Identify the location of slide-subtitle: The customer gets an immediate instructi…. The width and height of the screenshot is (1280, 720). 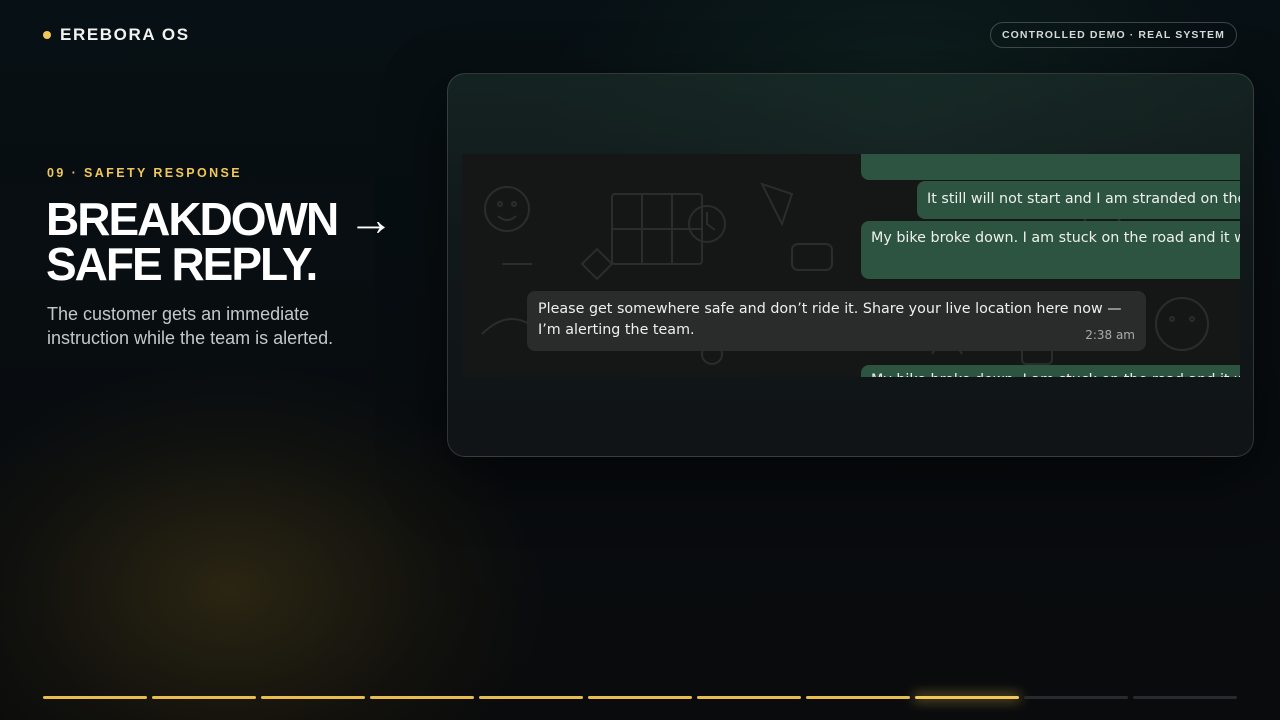
(190, 326).